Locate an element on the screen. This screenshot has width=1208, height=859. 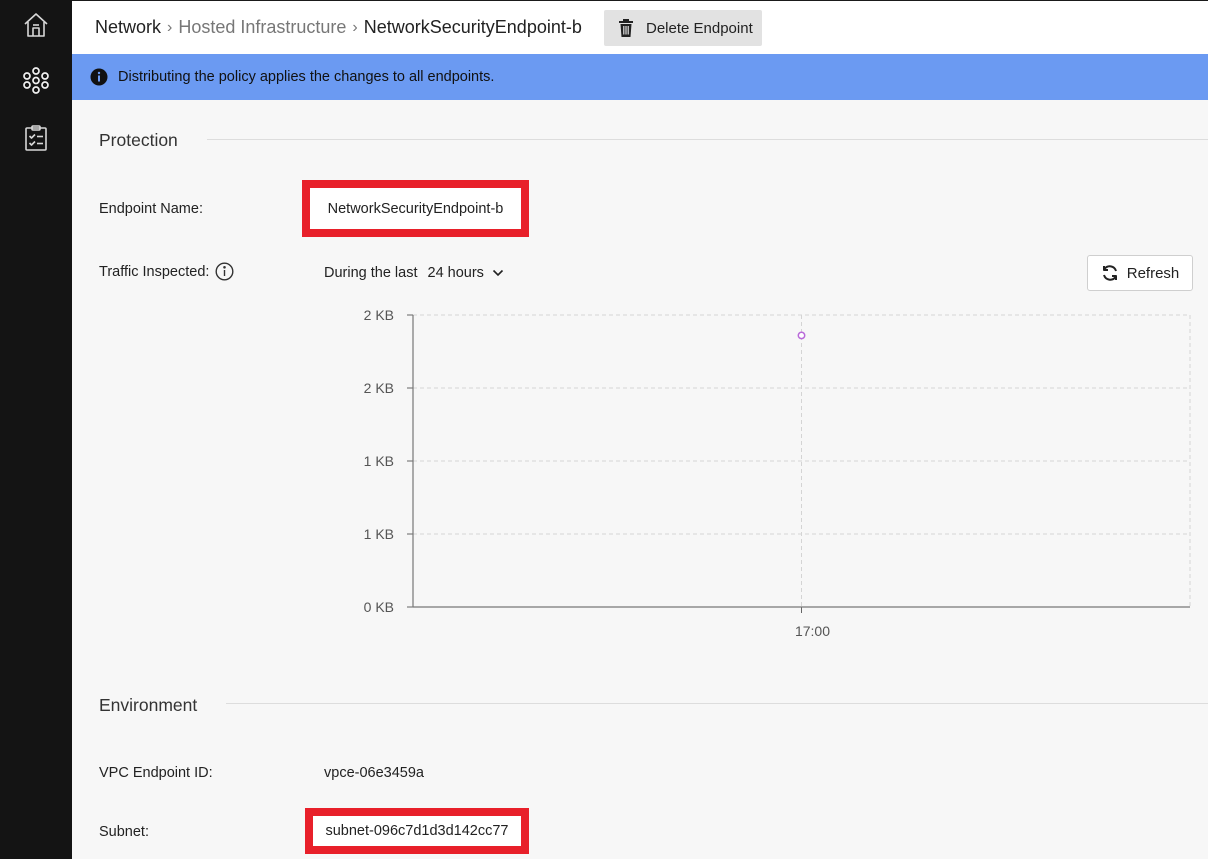
chart-y-tick-label: 0 KB is located at coordinates (379, 607).